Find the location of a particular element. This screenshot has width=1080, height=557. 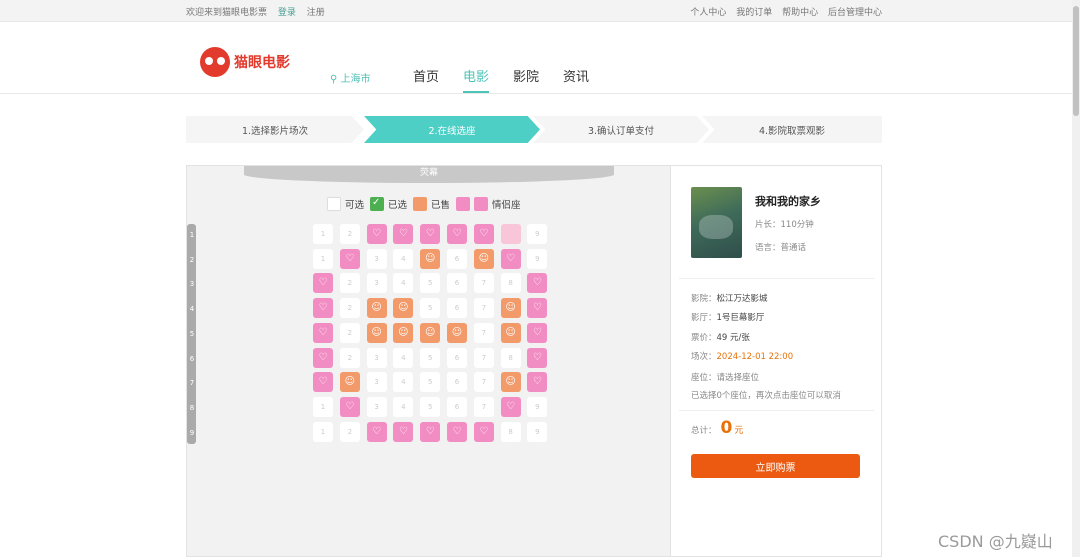

buy-now-button: 立即购票 is located at coordinates (775, 466).